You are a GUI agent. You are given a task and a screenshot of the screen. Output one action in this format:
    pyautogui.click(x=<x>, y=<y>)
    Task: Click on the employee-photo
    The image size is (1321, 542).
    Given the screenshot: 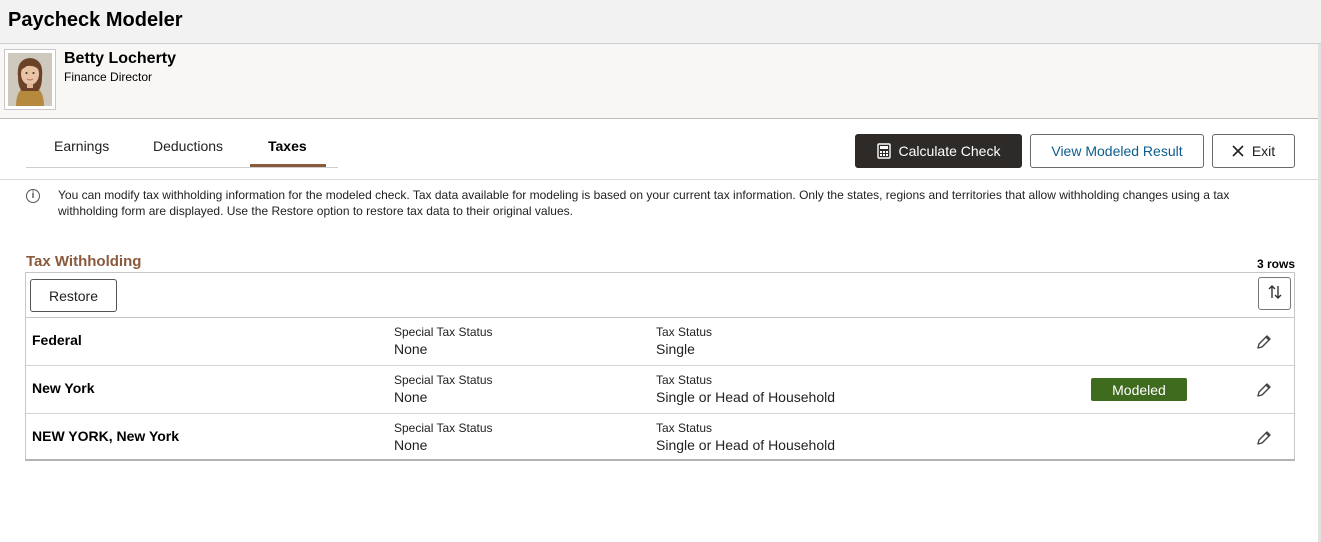 What is the action you would take?
    pyautogui.click(x=30, y=79)
    